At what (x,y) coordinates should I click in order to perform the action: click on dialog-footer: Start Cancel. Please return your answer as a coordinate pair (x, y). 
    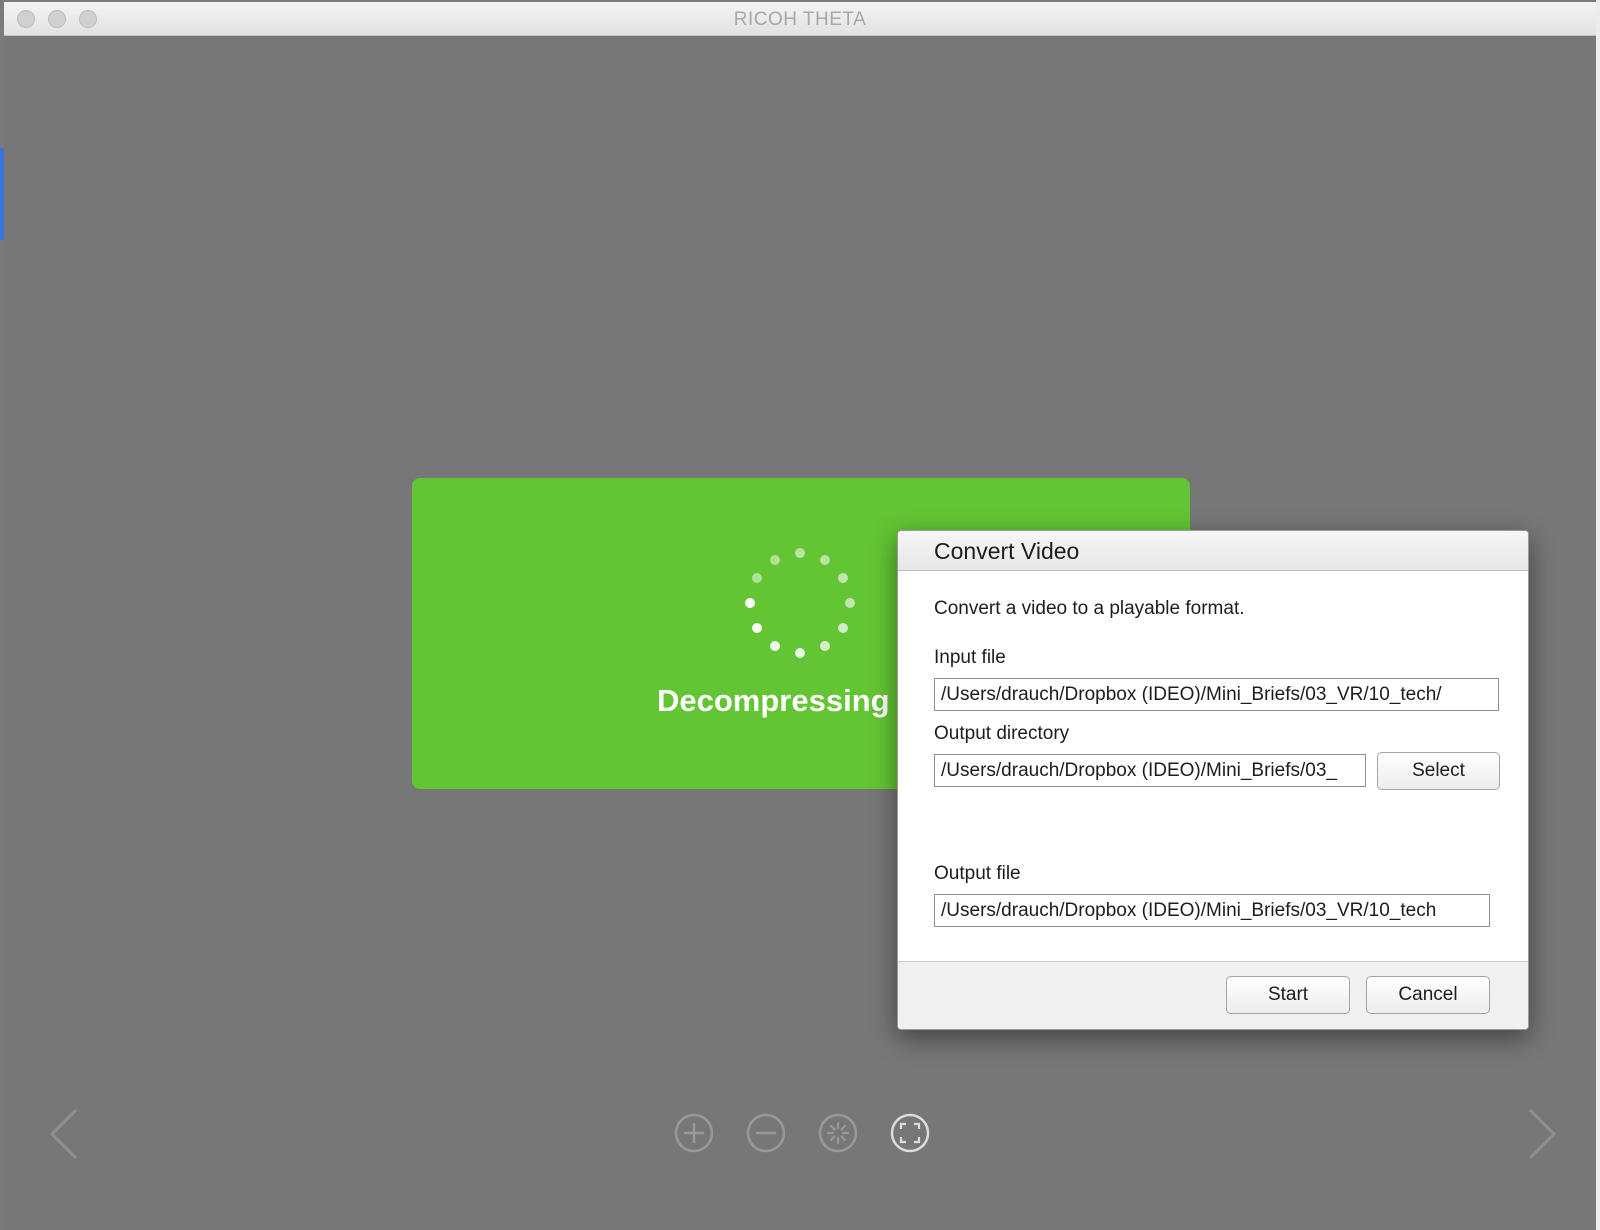
    Looking at the image, I should click on (1213, 995).